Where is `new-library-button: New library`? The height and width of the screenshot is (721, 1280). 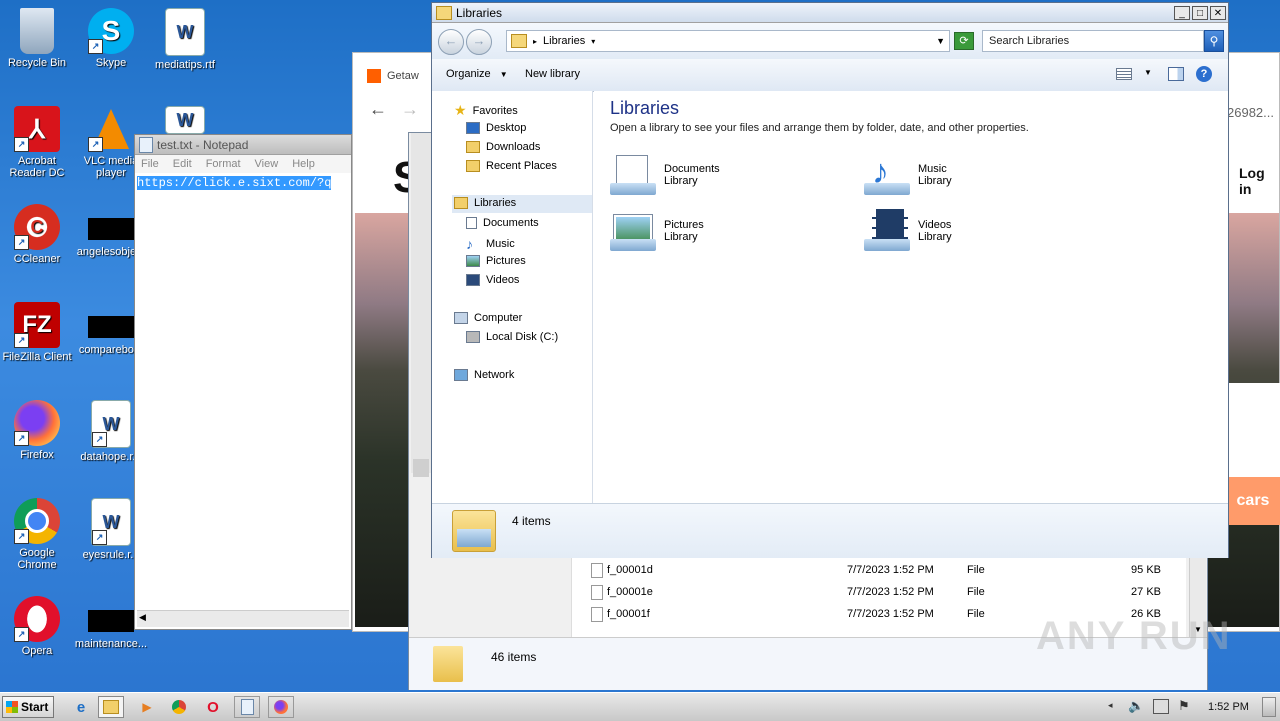 new-library-button: New library is located at coordinates (552, 74).